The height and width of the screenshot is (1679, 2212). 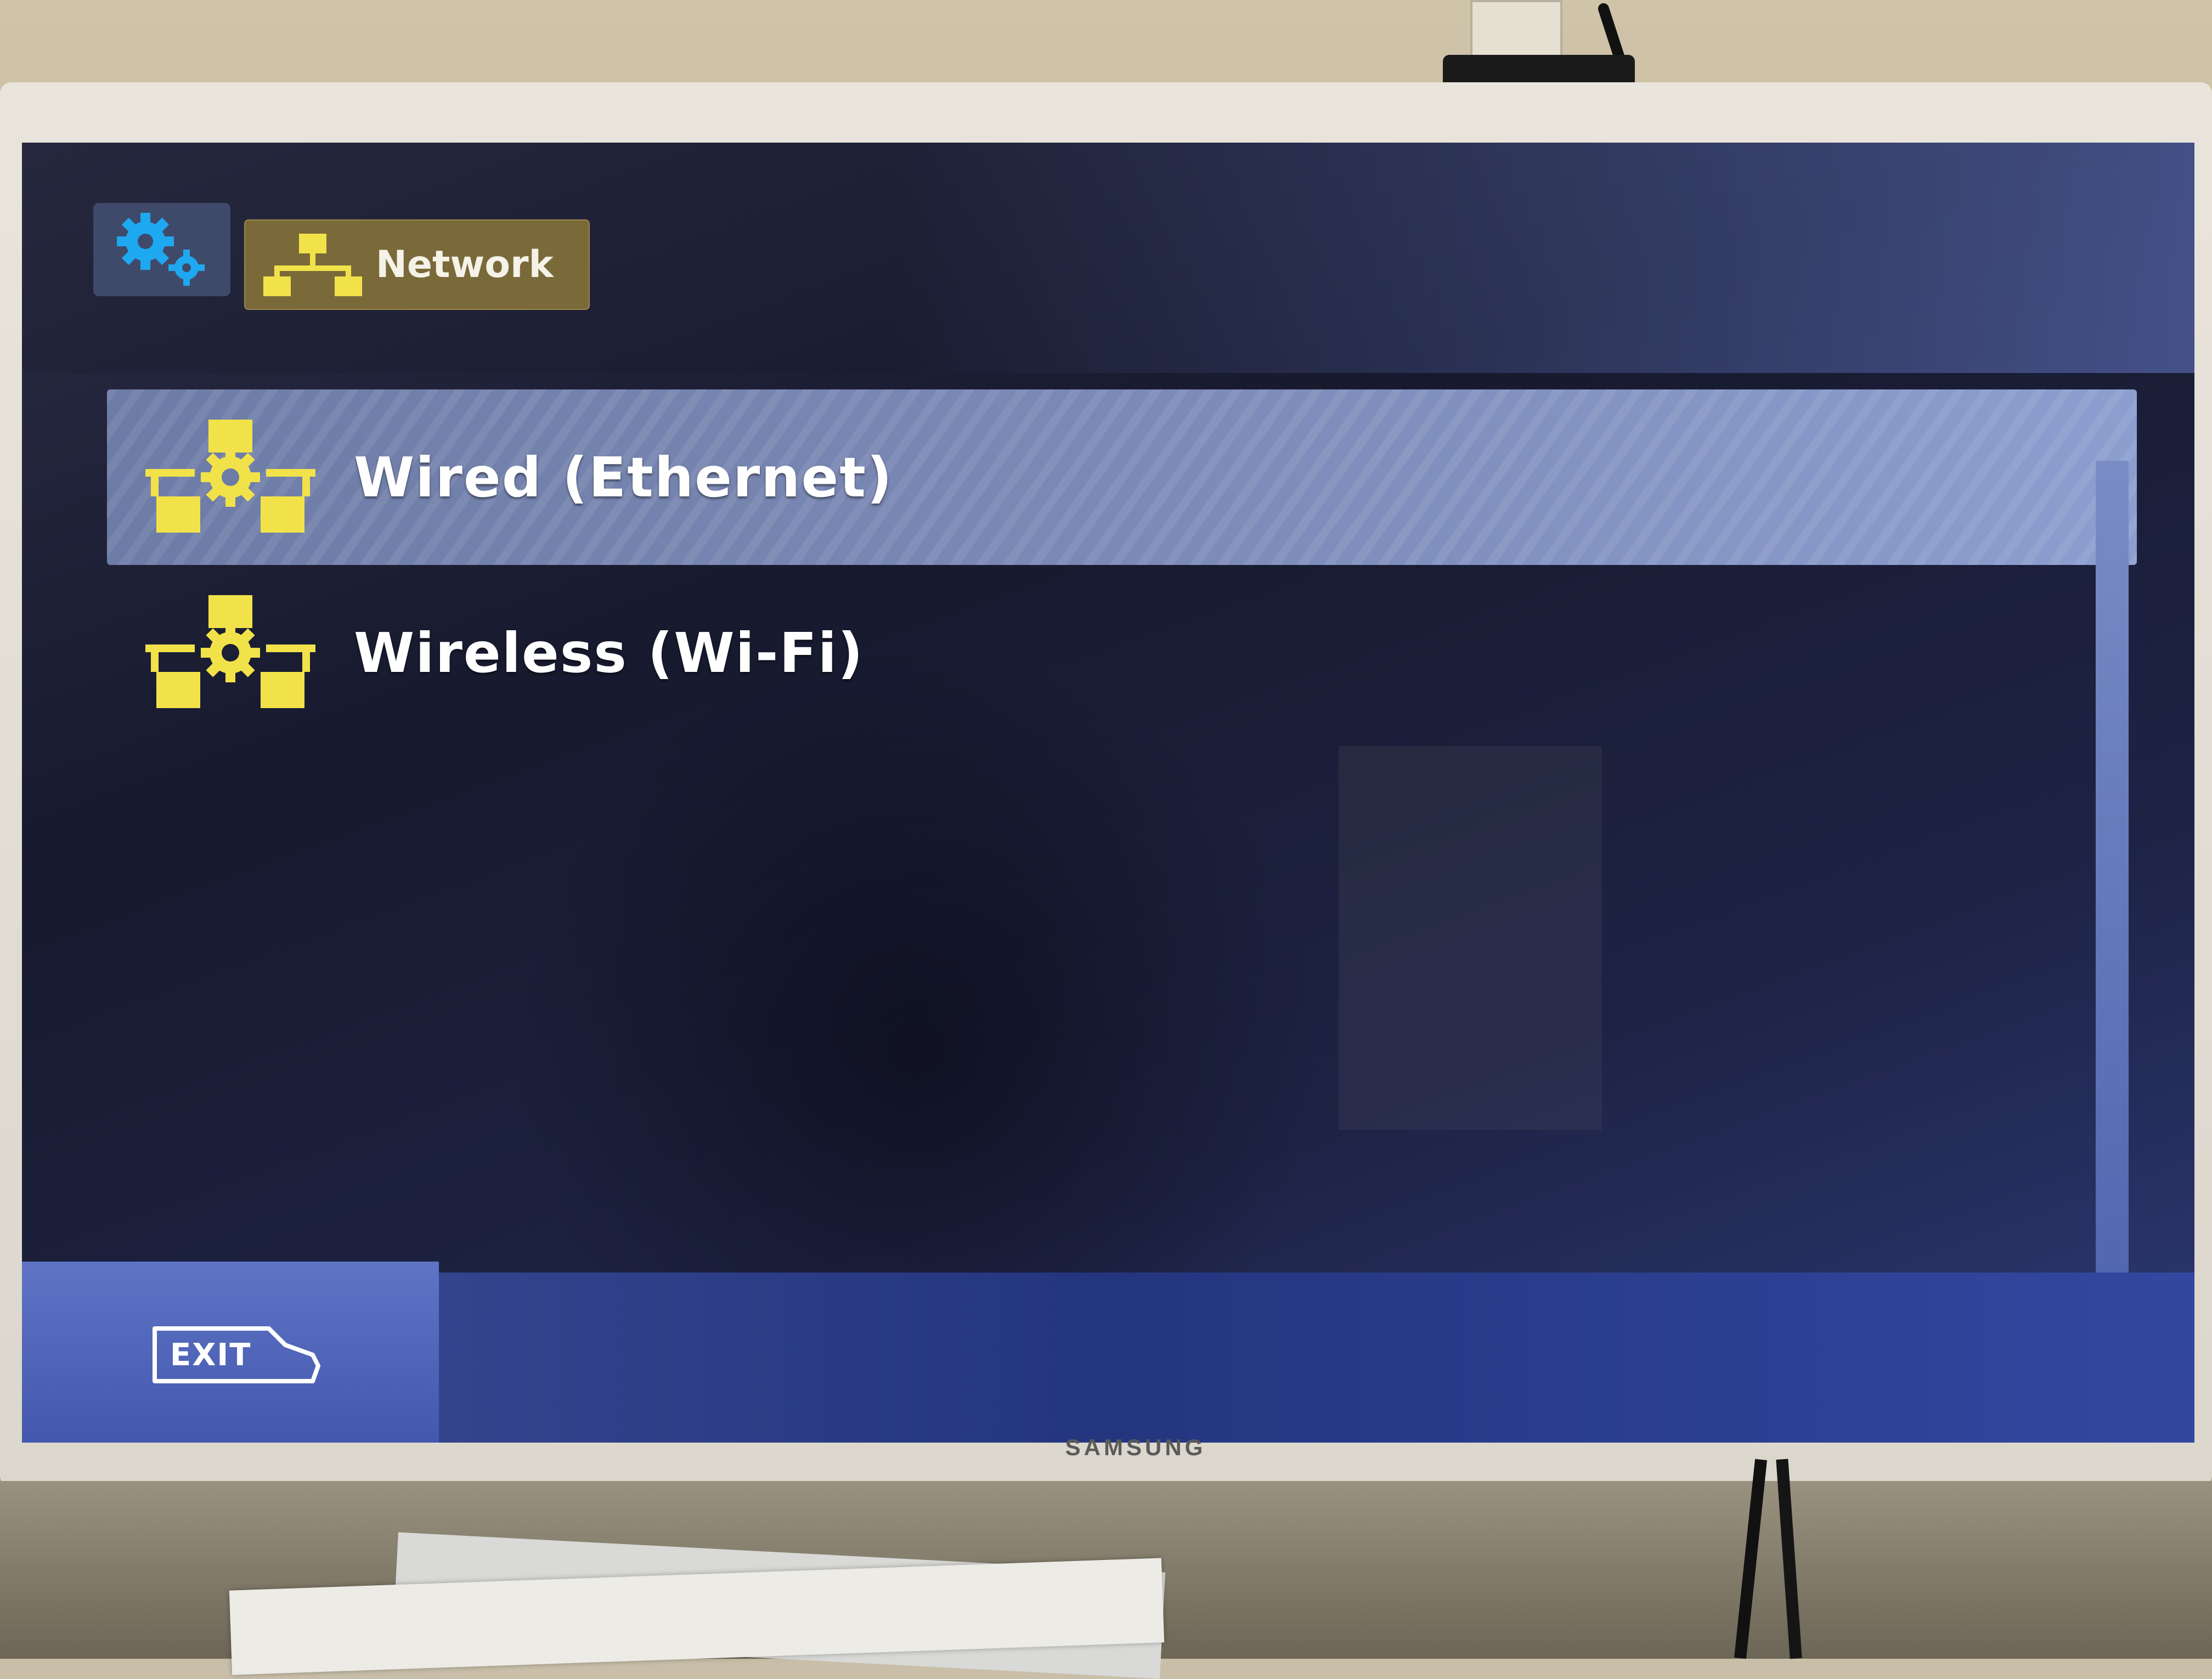 What do you see at coordinates (1122, 652) in the screenshot?
I see `menu-item-wireless: Wireless (Wi-Fi)` at bounding box center [1122, 652].